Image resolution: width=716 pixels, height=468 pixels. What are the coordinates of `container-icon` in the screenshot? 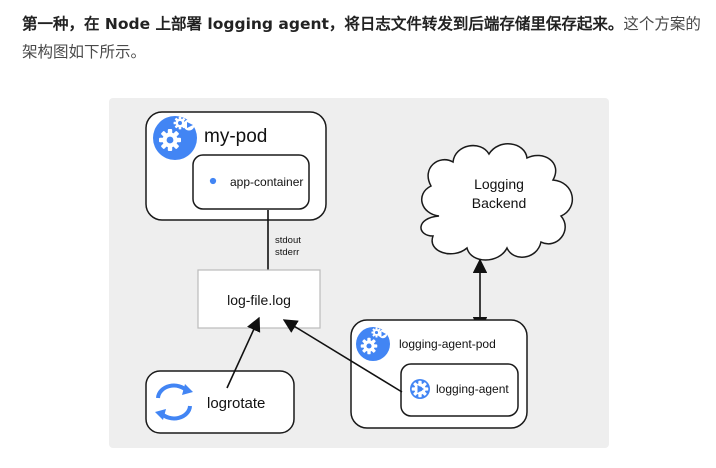 It's located at (213, 181).